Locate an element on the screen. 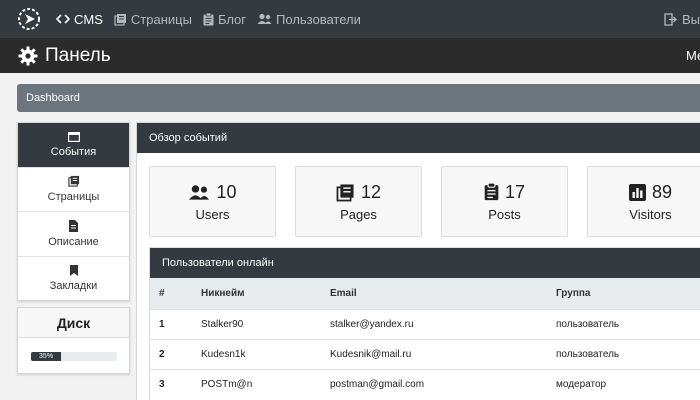  sidebar-item-label: Страницы is located at coordinates (73, 197).